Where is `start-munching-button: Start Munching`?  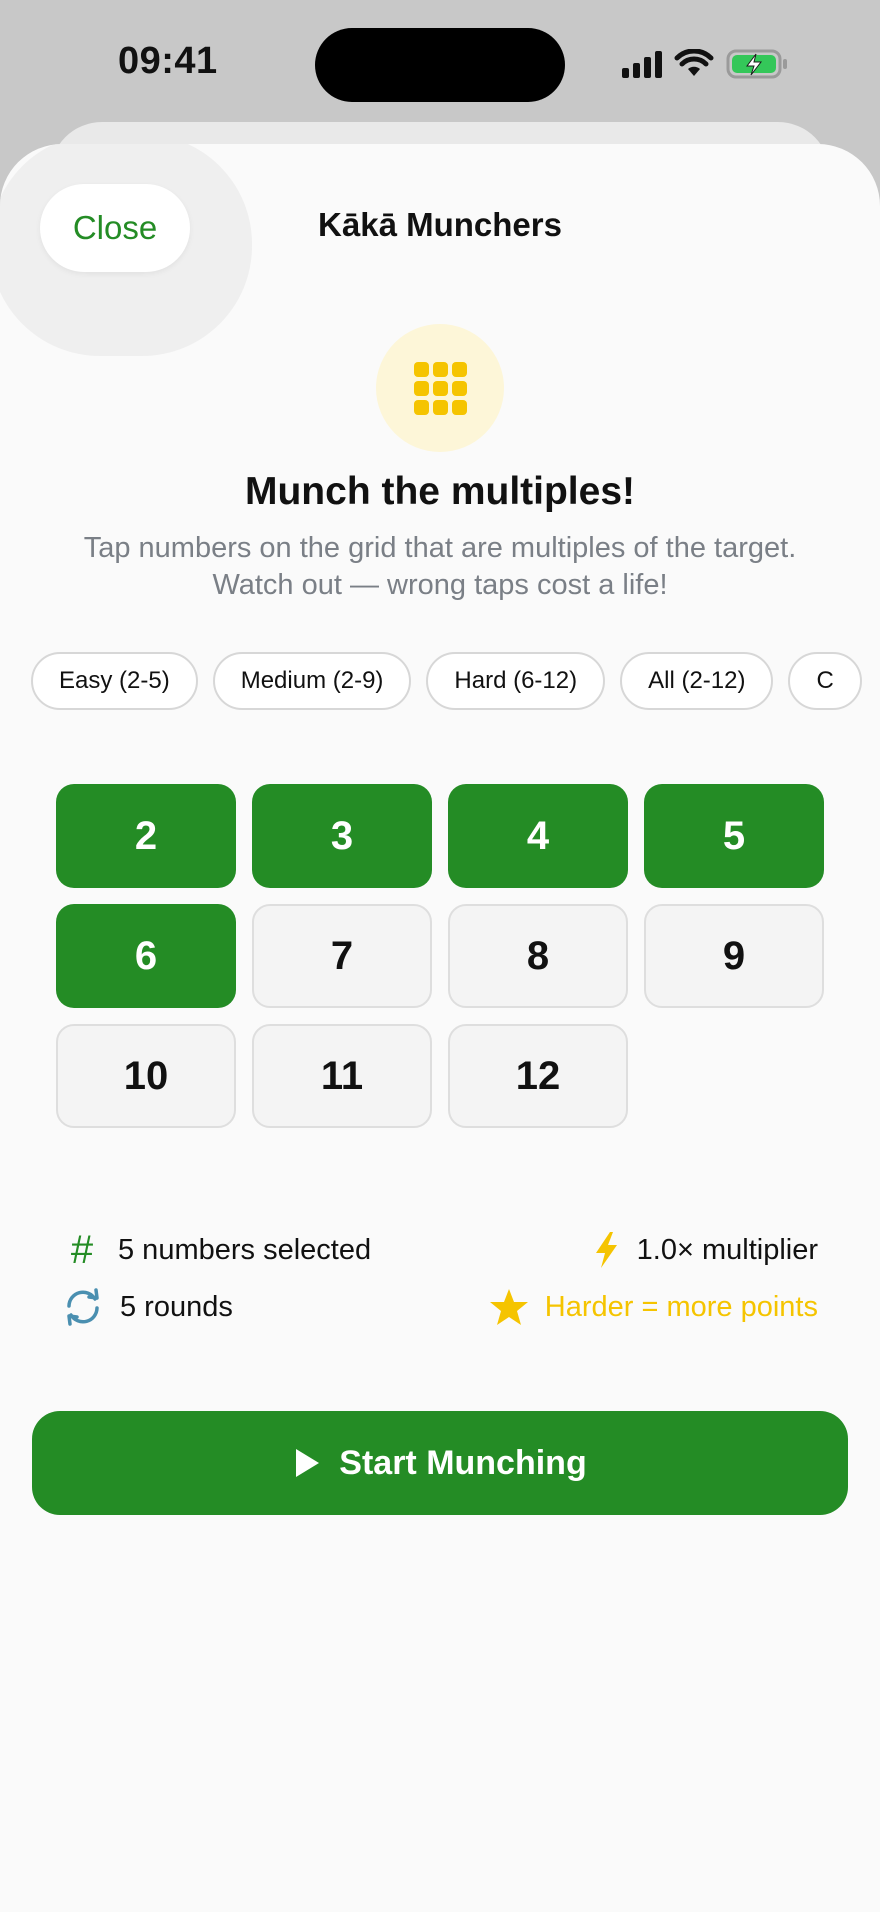
start-munching-button: Start Munching is located at coordinates (440, 1463).